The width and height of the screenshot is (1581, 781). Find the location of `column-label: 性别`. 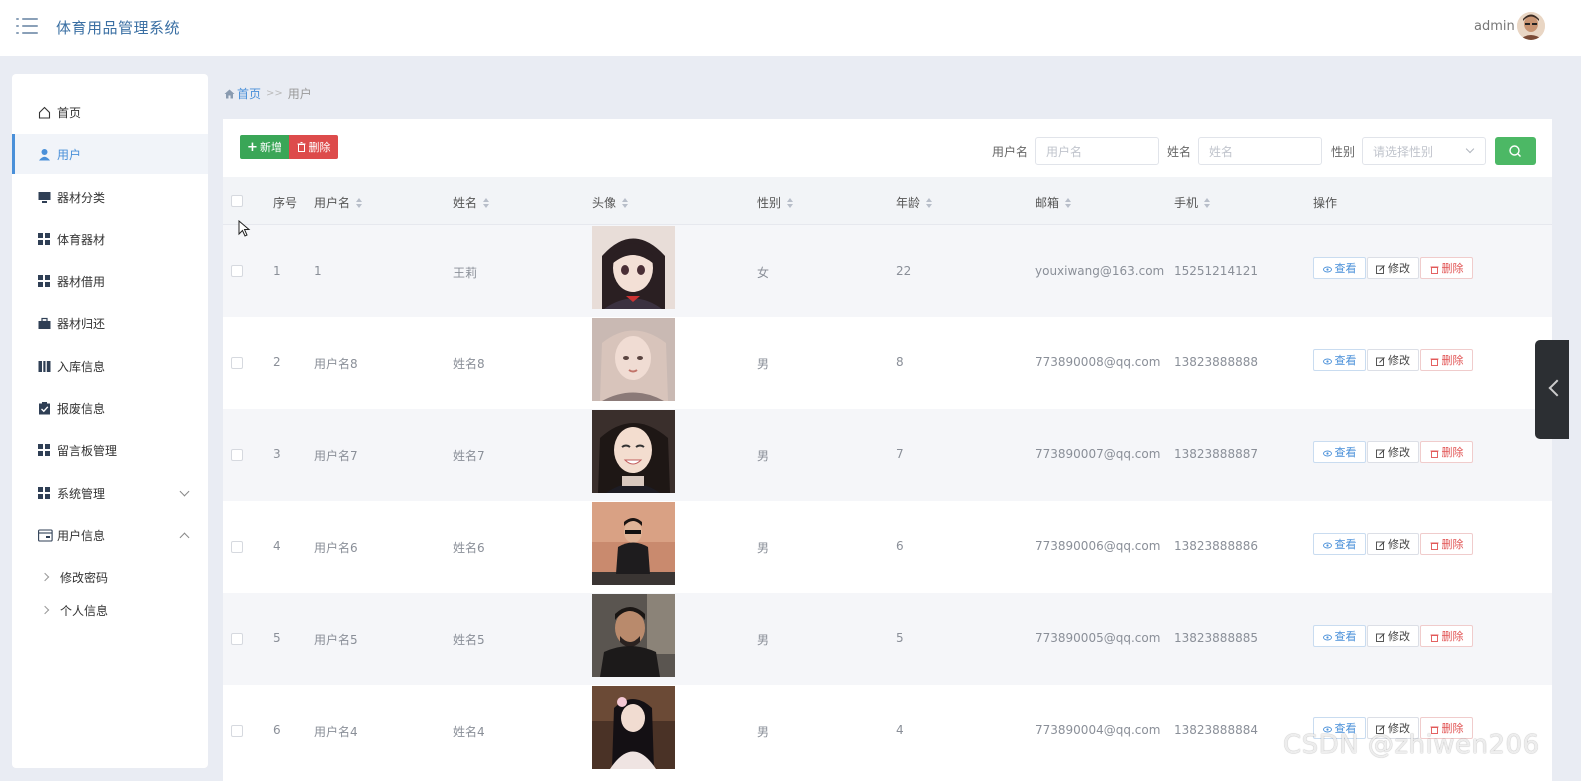

column-label: 性别 is located at coordinates (769, 203).